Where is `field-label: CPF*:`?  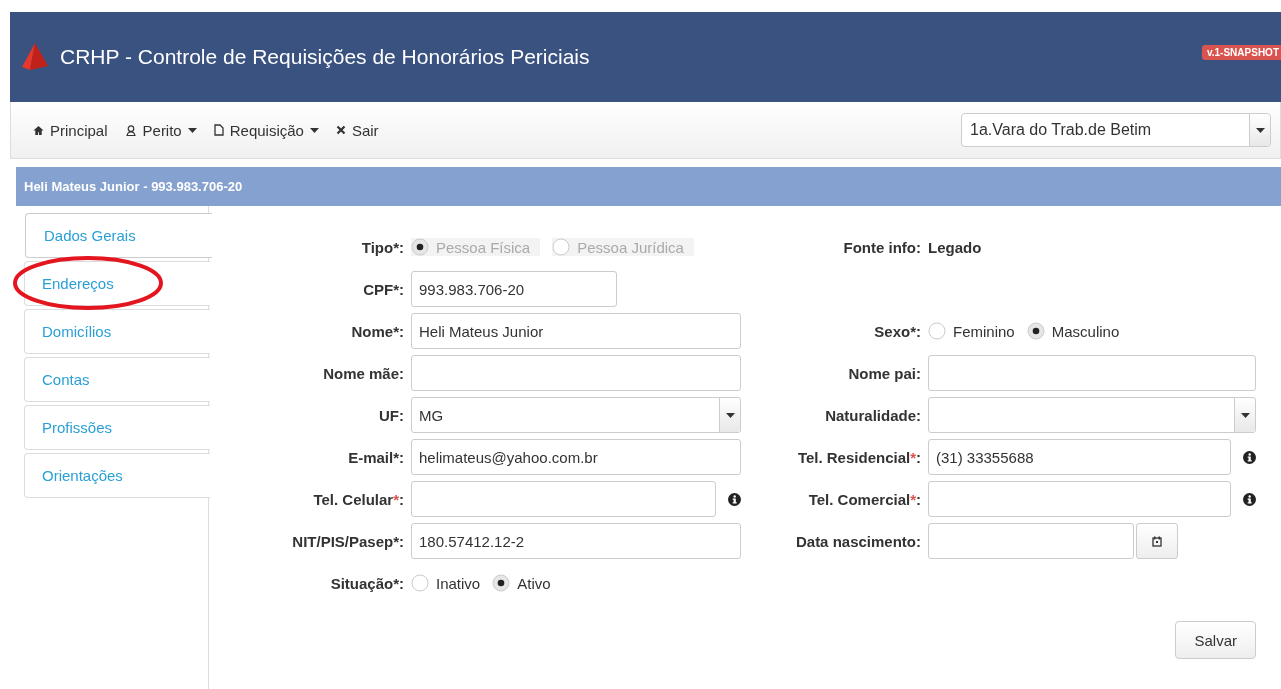
field-label: CPF*: is located at coordinates (383, 289).